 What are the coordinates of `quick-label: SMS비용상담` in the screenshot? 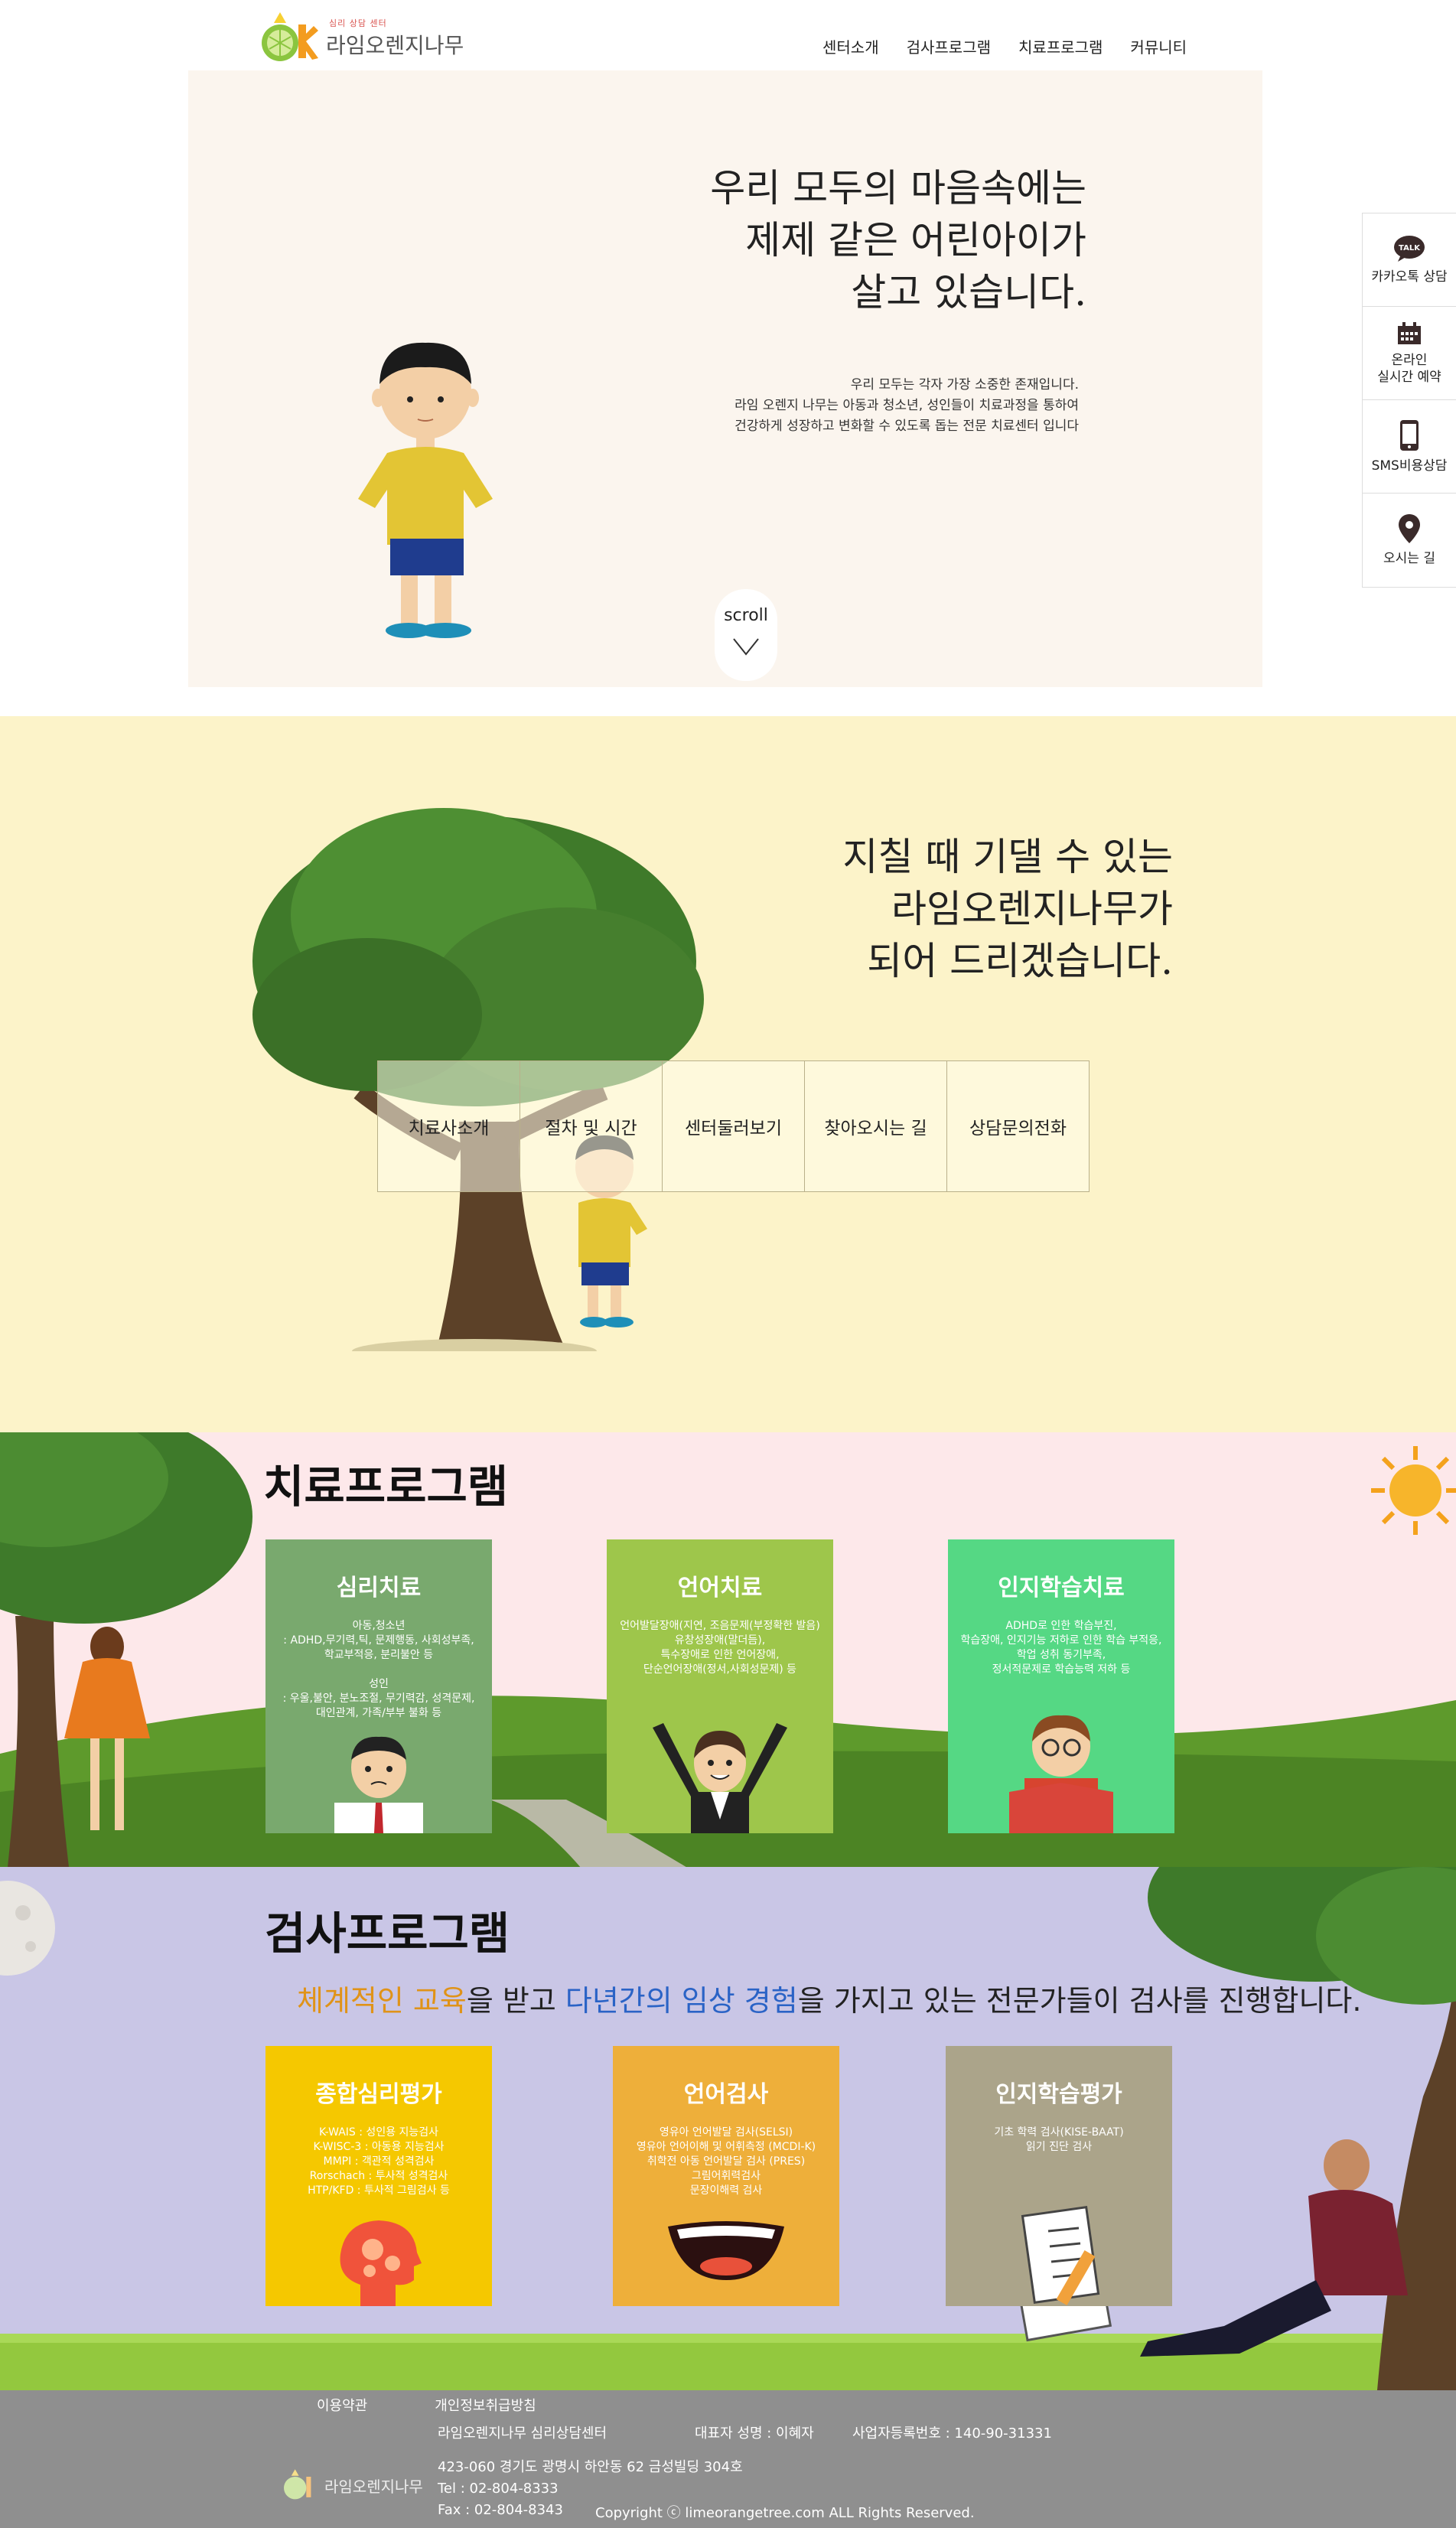 It's located at (1409, 466).